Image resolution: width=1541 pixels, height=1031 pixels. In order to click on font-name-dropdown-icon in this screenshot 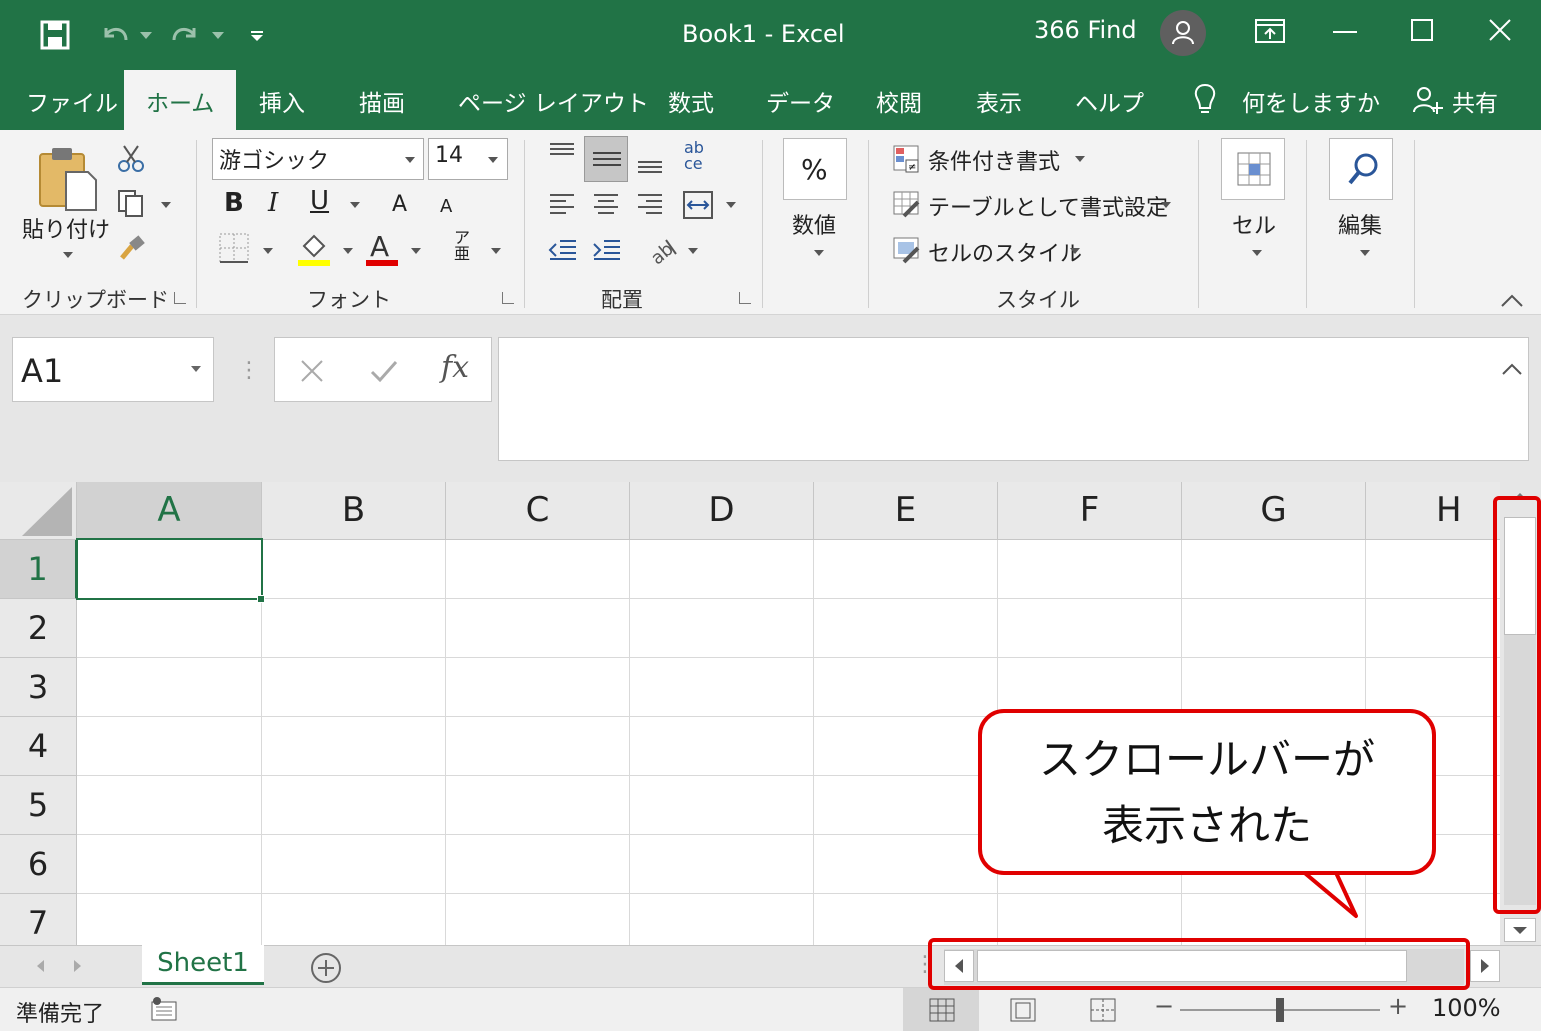, I will do `click(410, 160)`.